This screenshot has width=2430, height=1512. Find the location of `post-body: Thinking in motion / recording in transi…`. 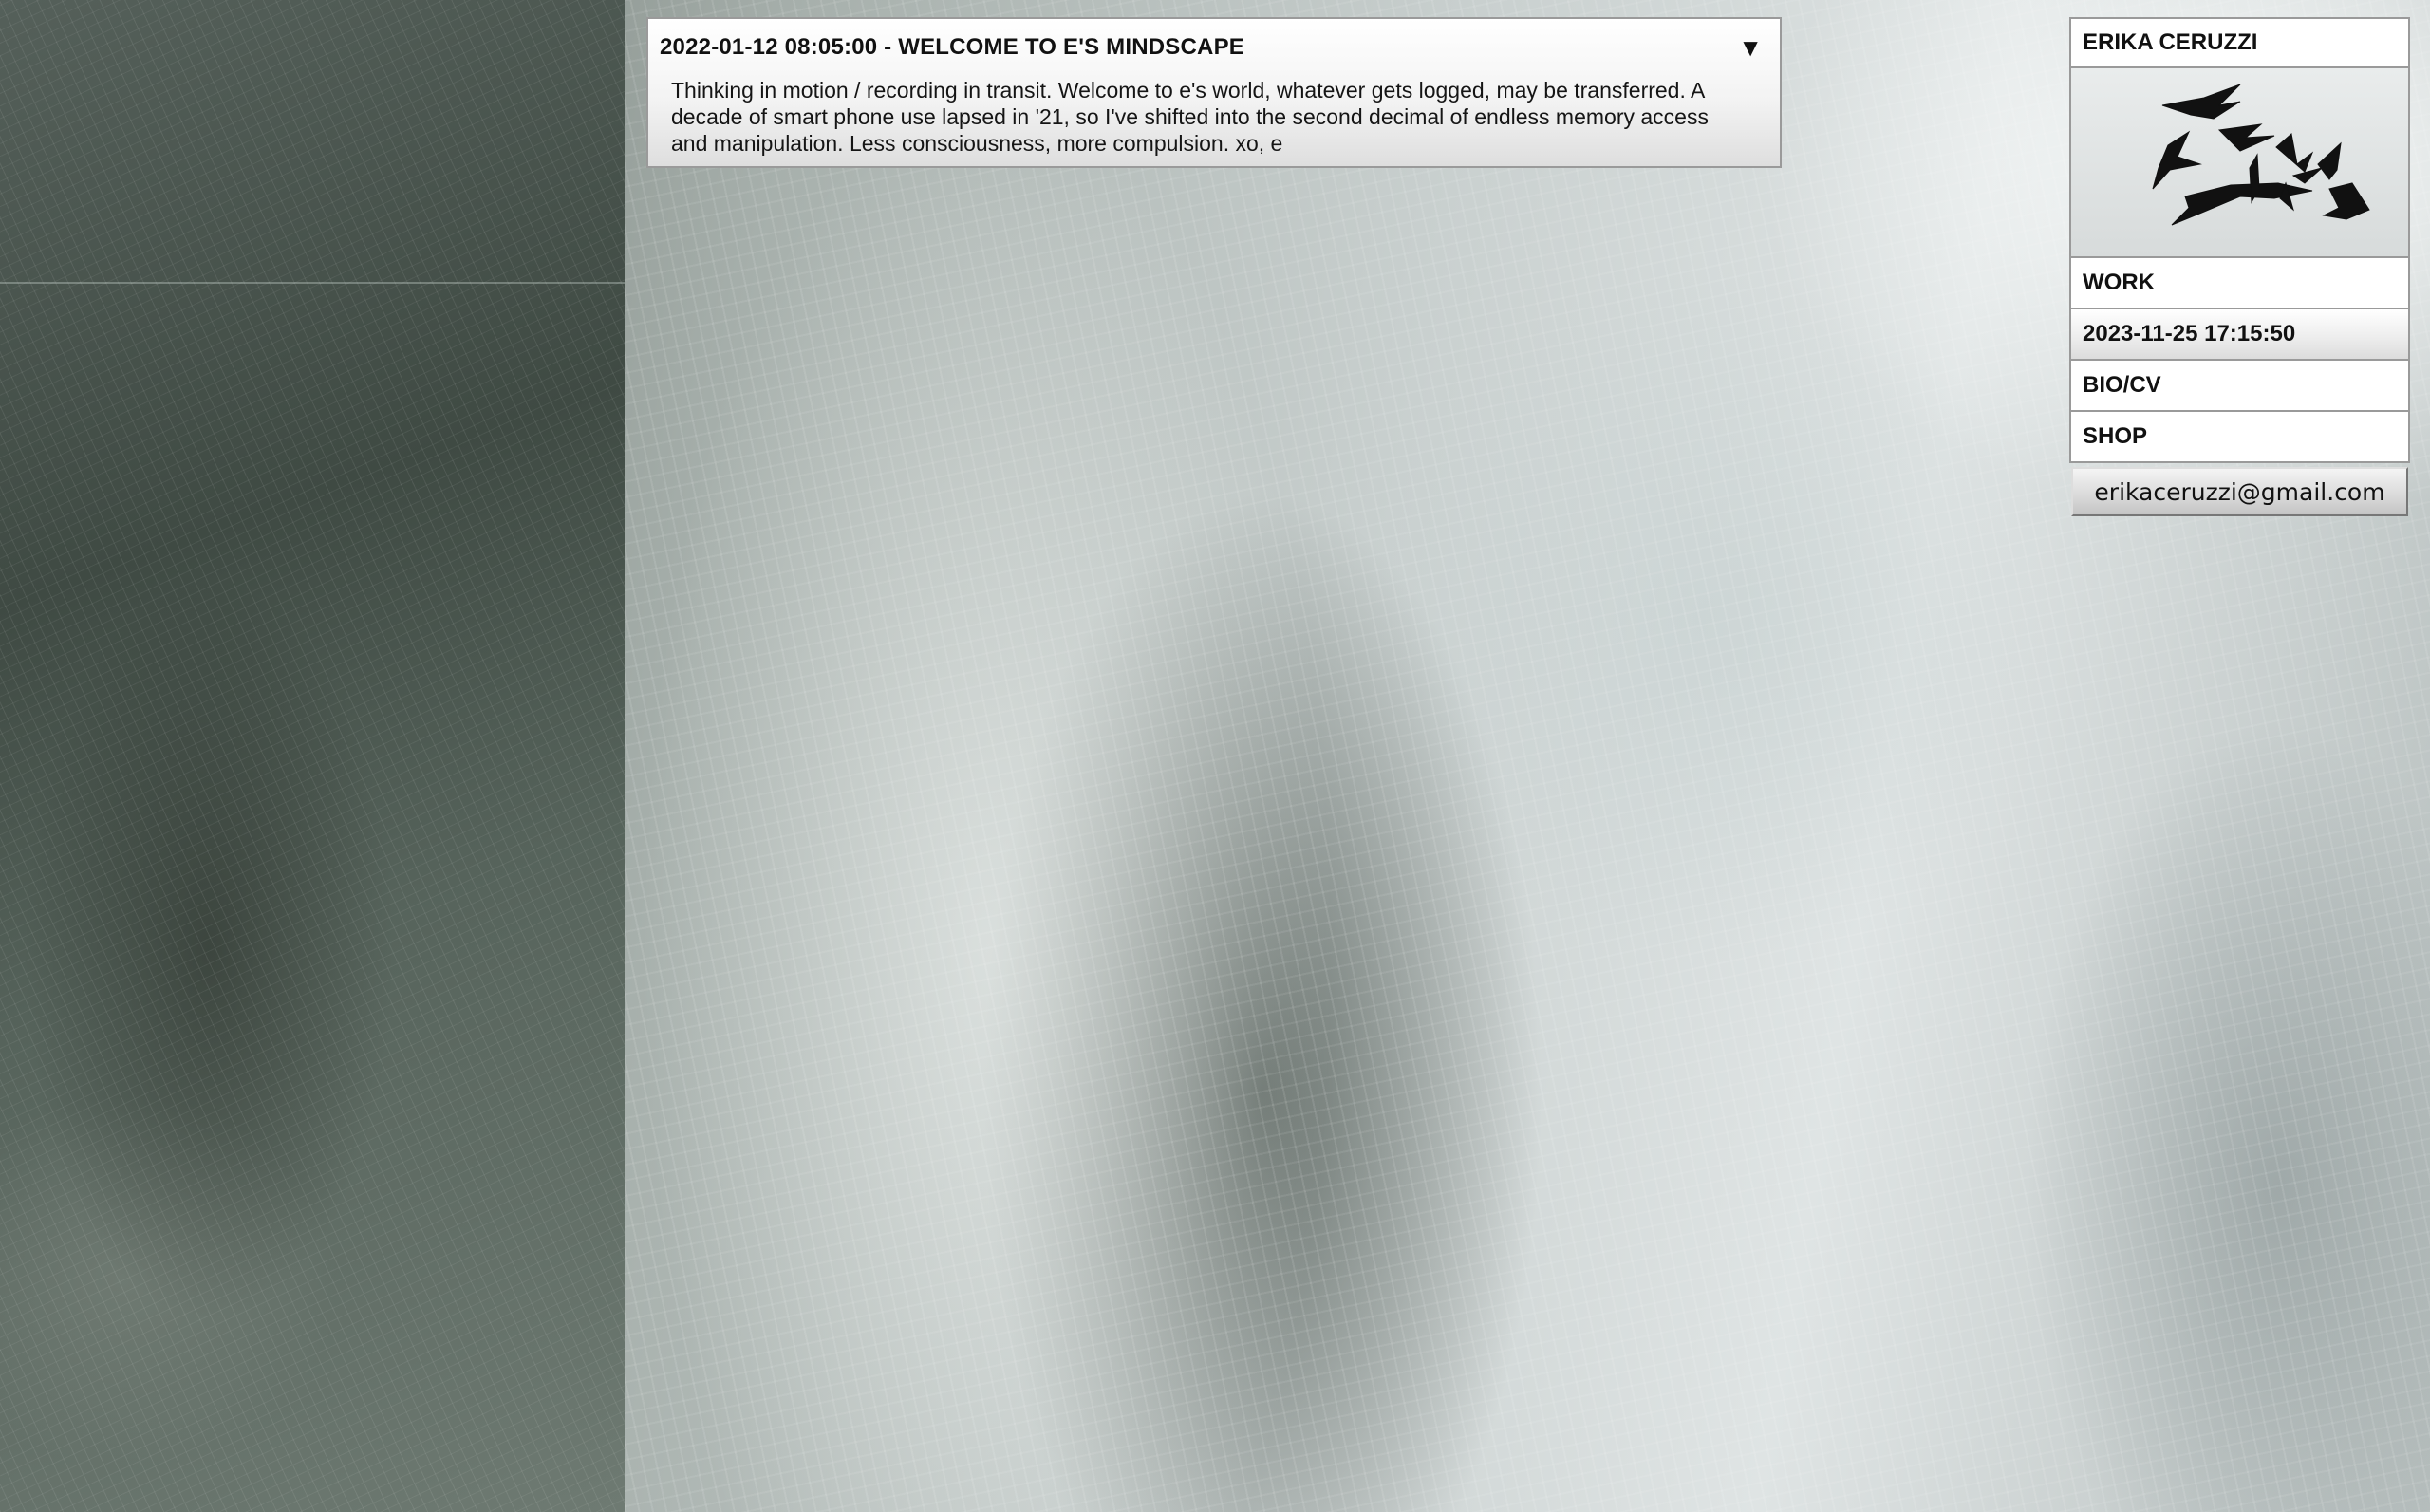

post-body: Thinking in motion / recording in transi… is located at coordinates (1190, 117).